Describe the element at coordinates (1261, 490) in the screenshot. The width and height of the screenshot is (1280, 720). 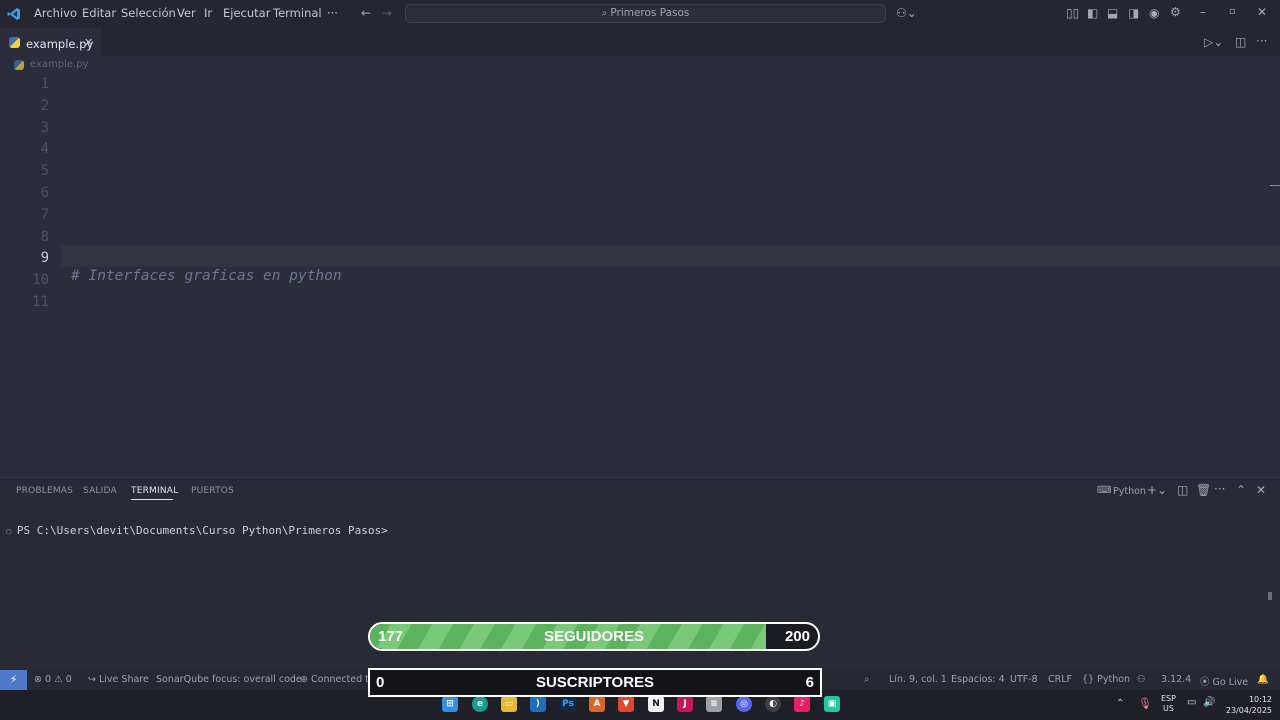
I see `close-panel-icon: ✕` at that location.